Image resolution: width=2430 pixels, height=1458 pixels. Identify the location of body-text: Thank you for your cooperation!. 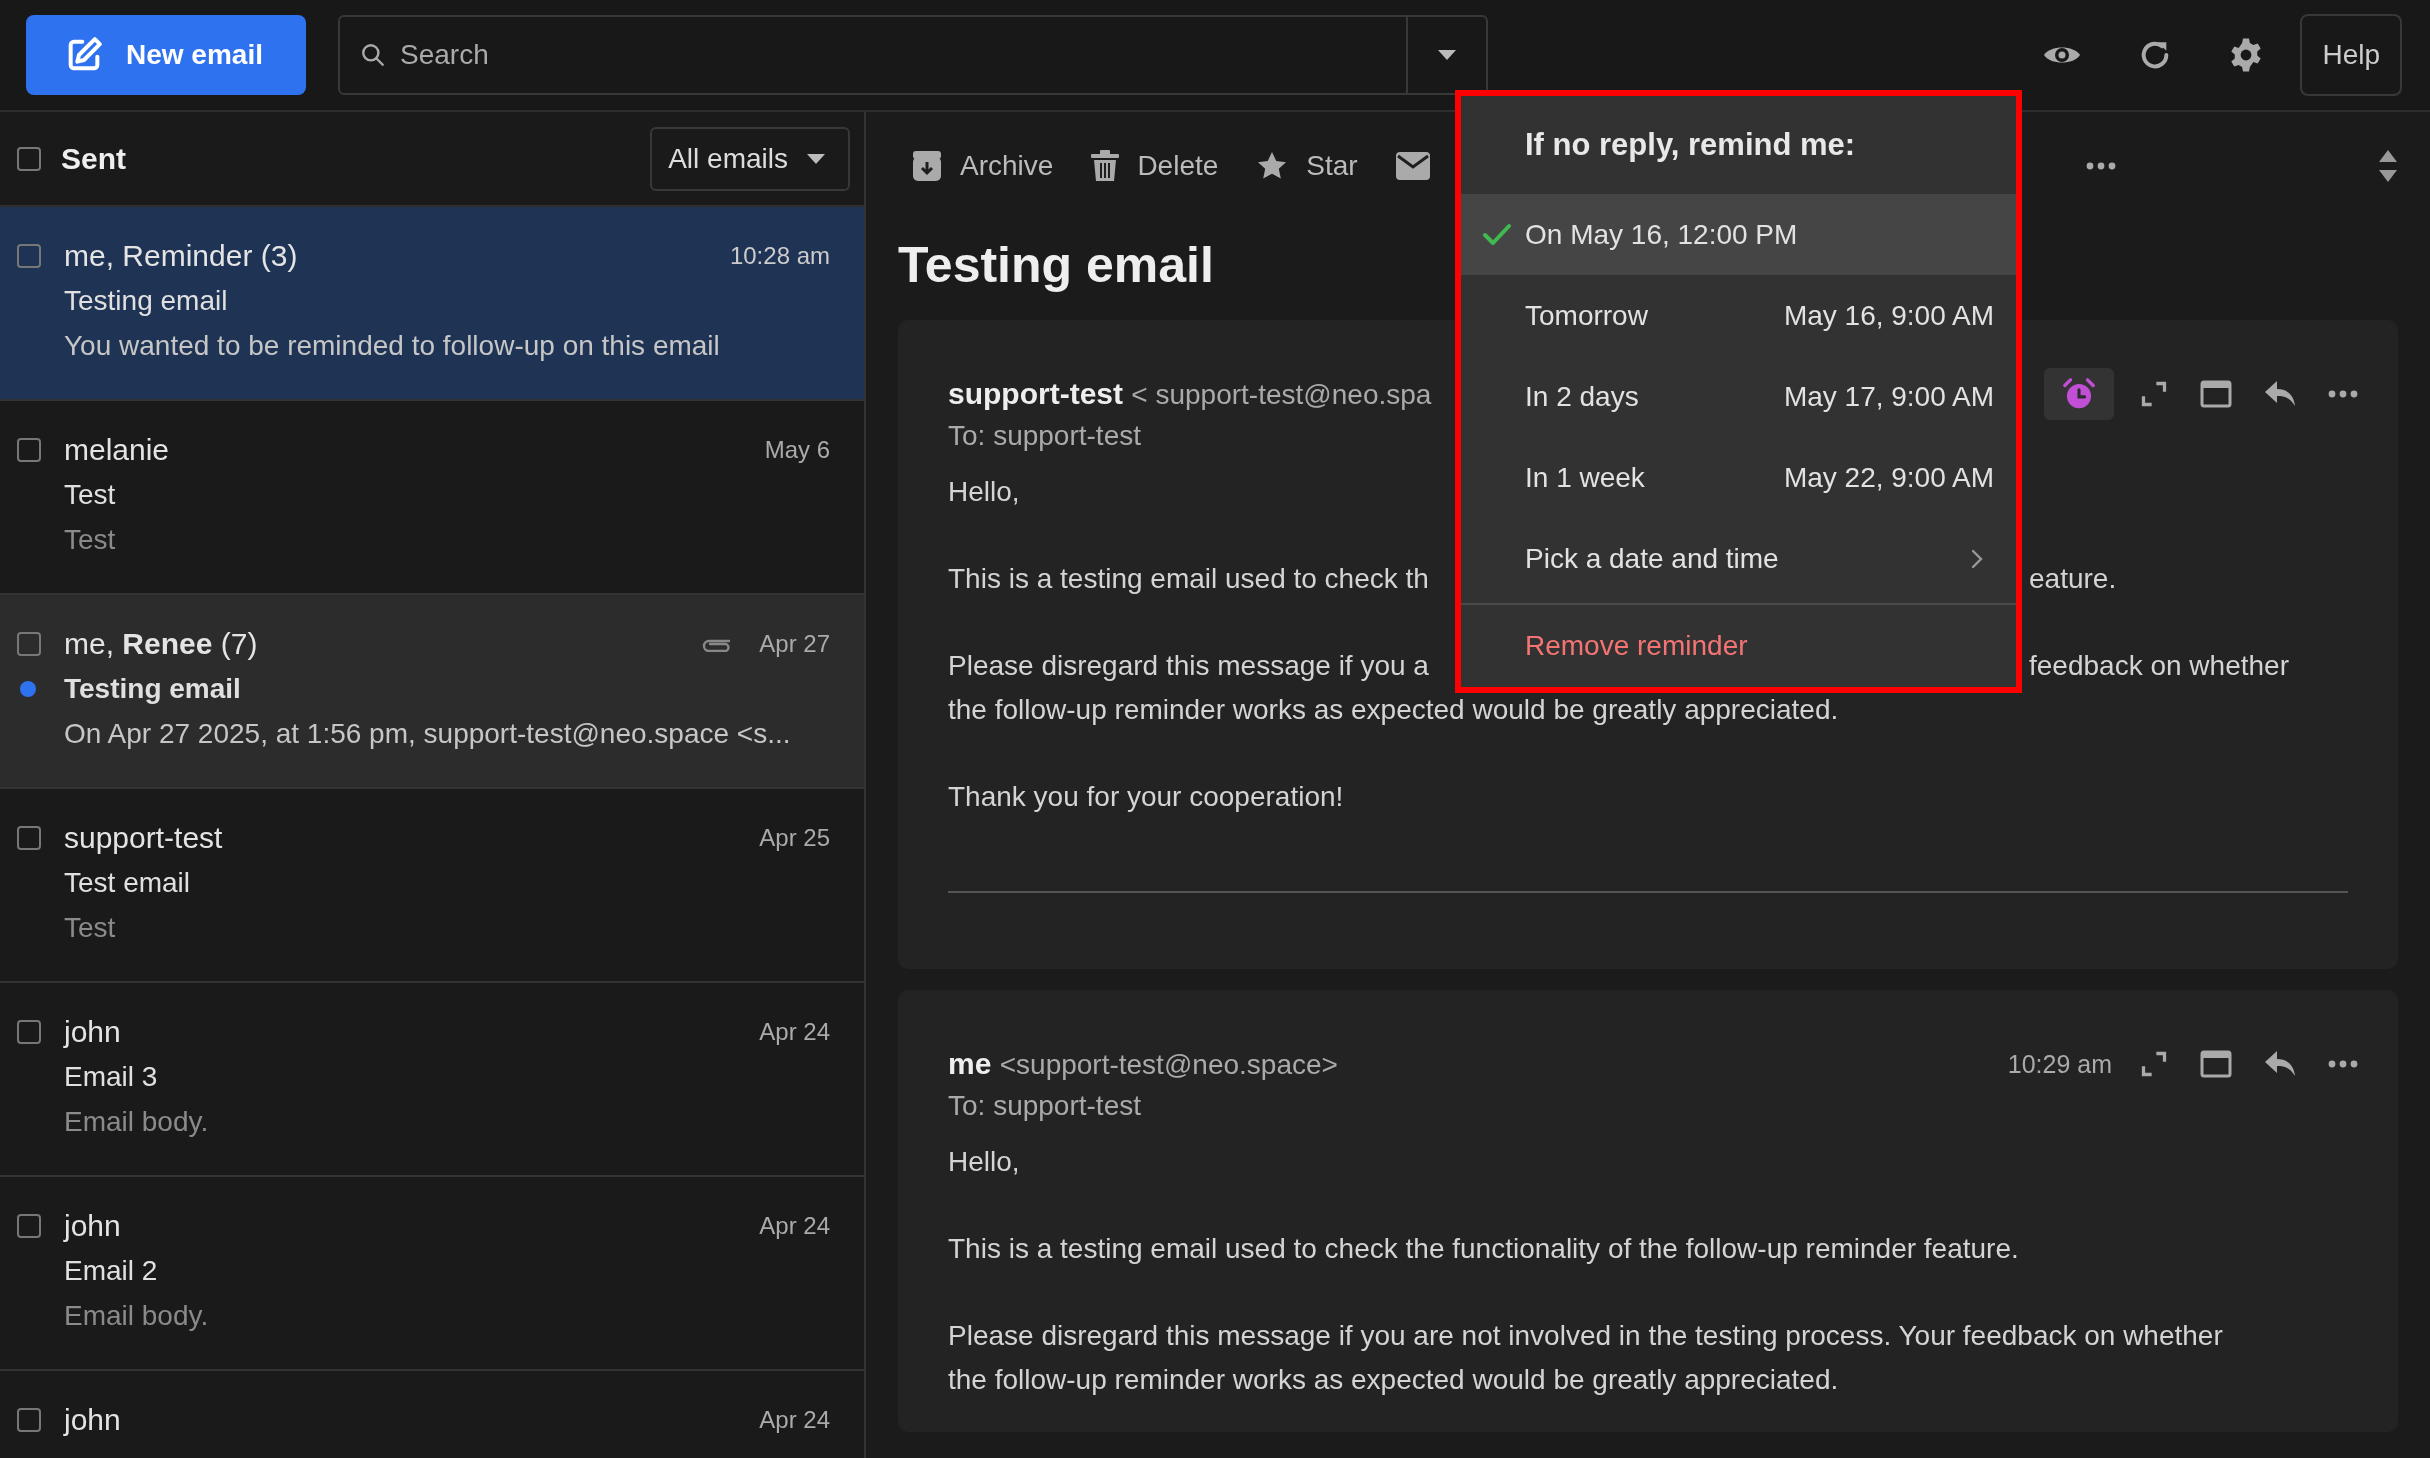
(1146, 796).